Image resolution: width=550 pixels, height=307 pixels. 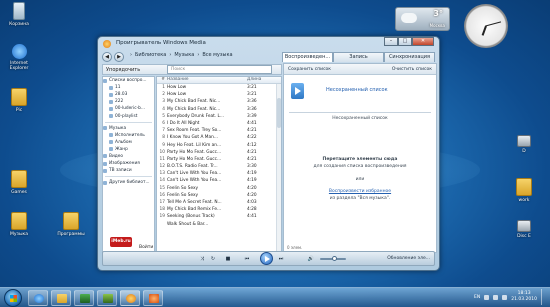 I want to click on language-indicator: EN, so click(x=477, y=297).